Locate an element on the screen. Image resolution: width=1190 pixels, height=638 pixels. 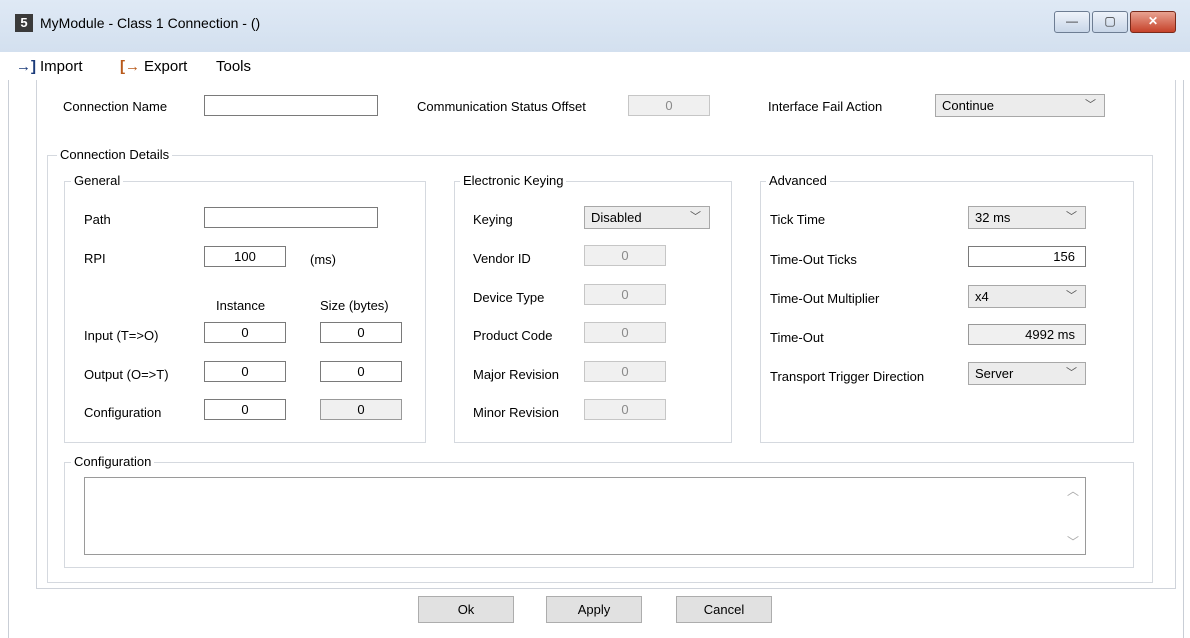
connection-name-input is located at coordinates (291, 105).